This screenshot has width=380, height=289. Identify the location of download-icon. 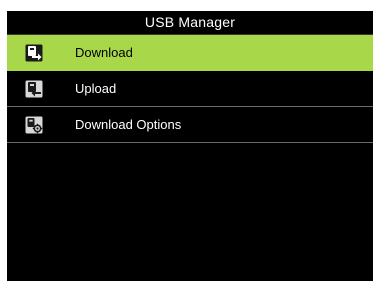
(34, 53).